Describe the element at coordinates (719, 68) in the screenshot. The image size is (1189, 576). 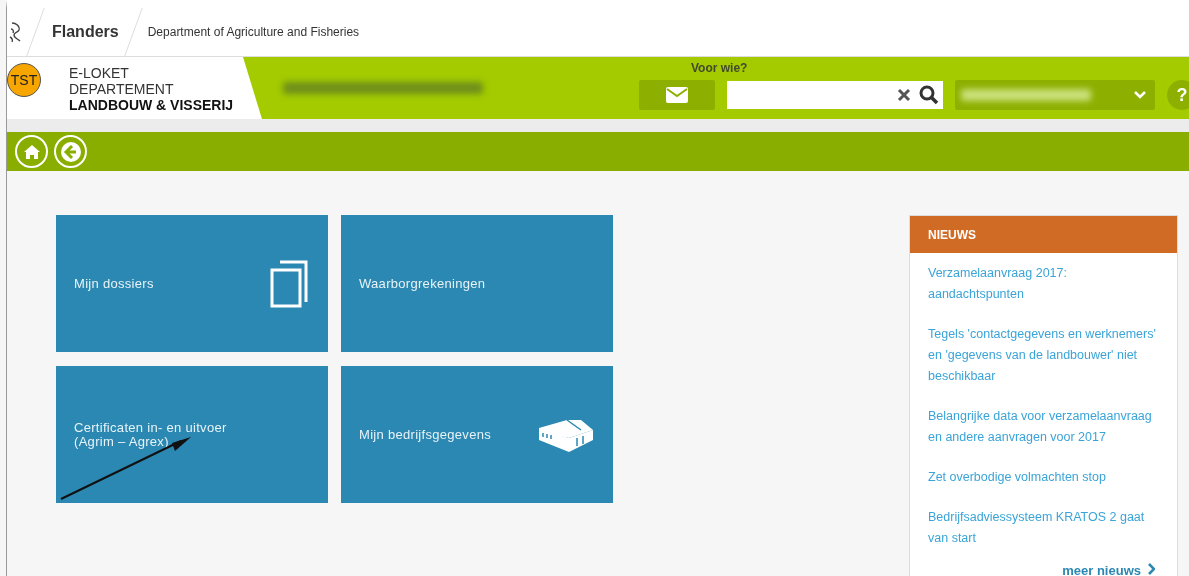
I see `search-label: Voor wie?` at that location.